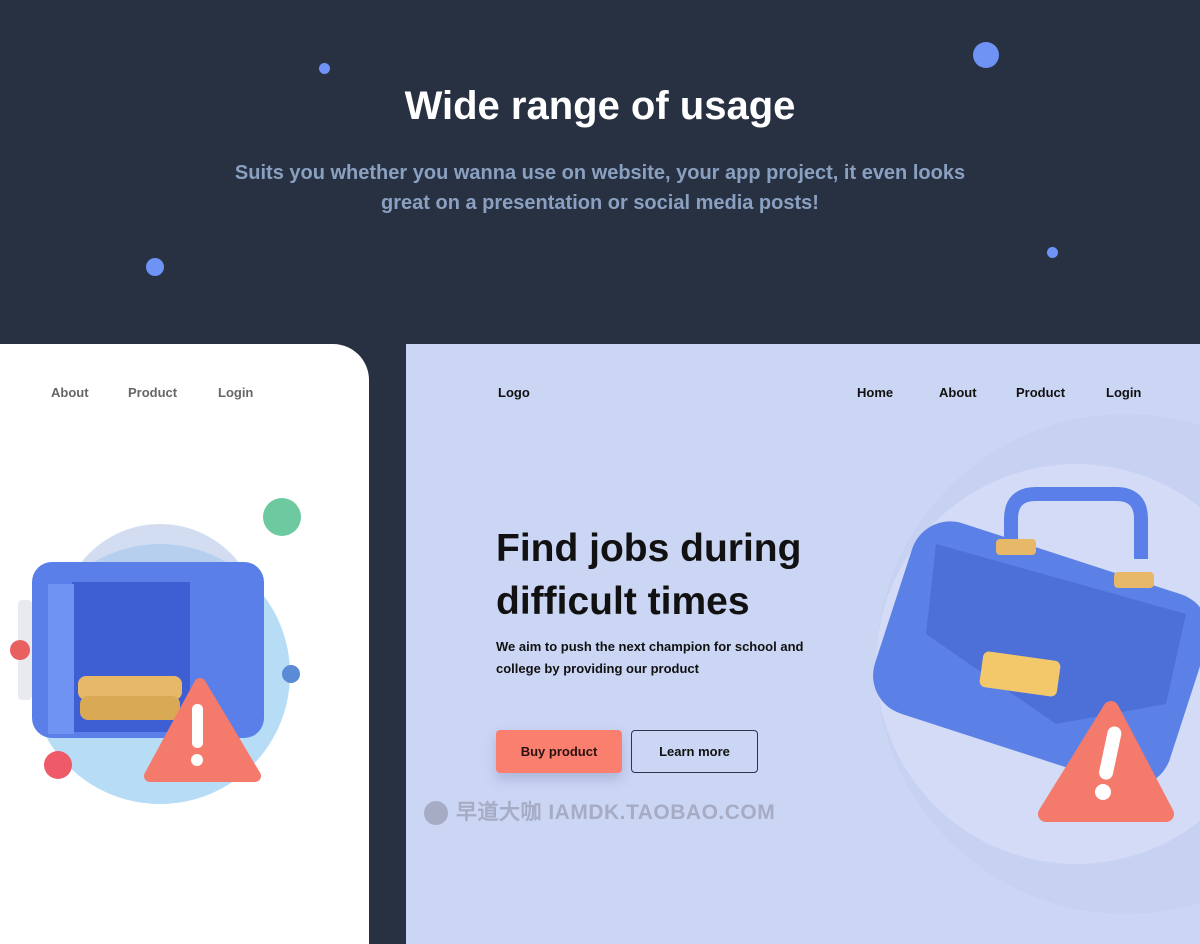 The height and width of the screenshot is (944, 1200). I want to click on logo: Logo, so click(514, 392).